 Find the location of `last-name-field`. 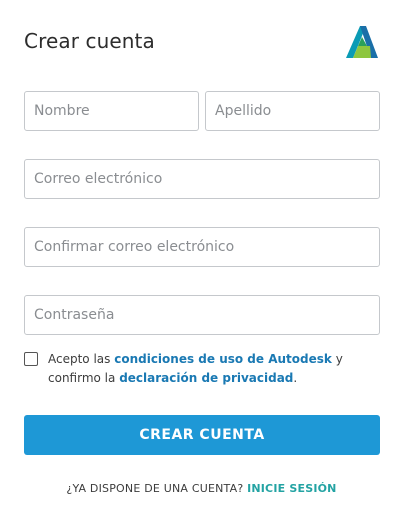

last-name-field is located at coordinates (292, 111).